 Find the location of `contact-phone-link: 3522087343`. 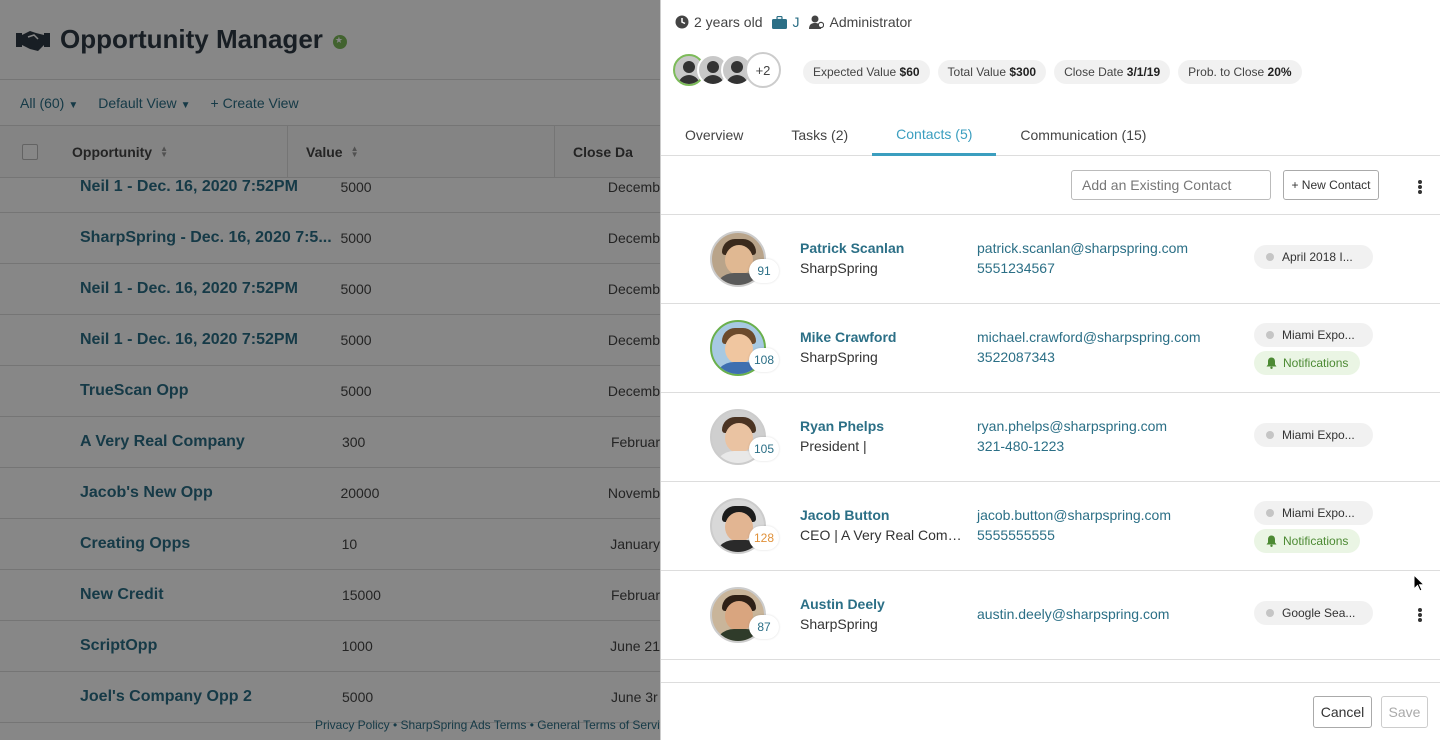

contact-phone-link: 3522087343 is located at coordinates (1016, 357).